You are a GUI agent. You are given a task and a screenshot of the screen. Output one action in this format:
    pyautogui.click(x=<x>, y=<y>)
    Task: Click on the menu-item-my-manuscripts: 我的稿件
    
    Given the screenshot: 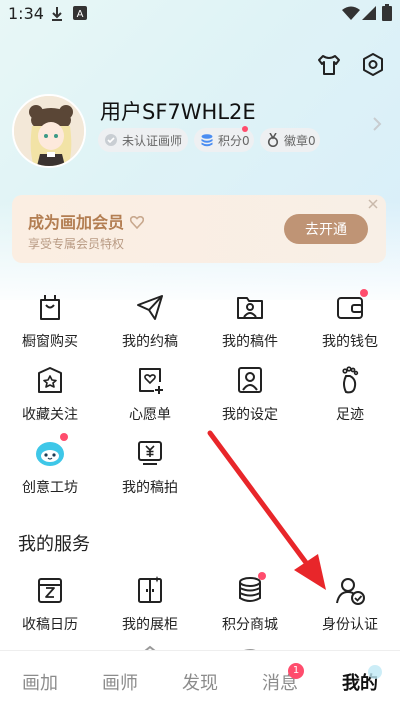 What is the action you would take?
    pyautogui.click(x=250, y=323)
    